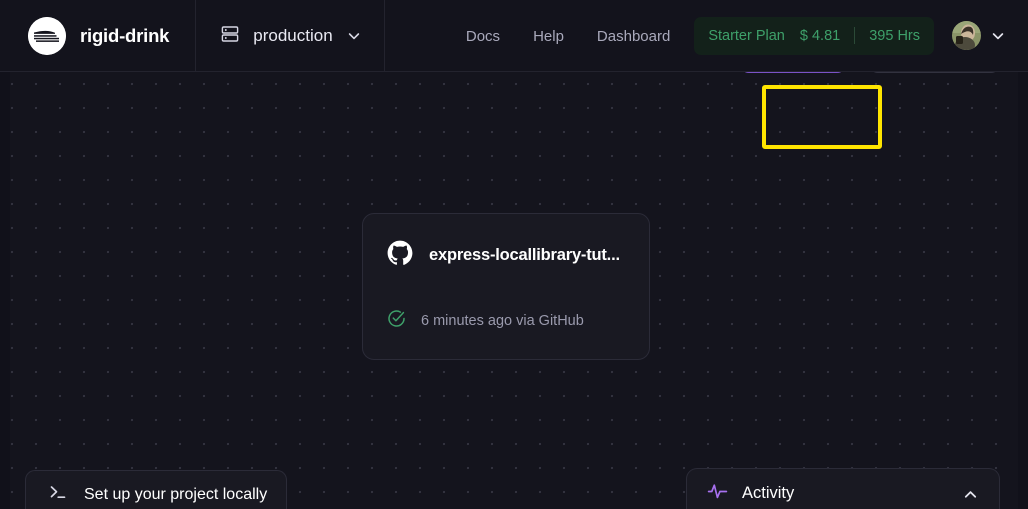 Image resolution: width=1028 pixels, height=509 pixels. What do you see at coordinates (894, 35) in the screenshot?
I see `plan-hours: 395 Hrs` at bounding box center [894, 35].